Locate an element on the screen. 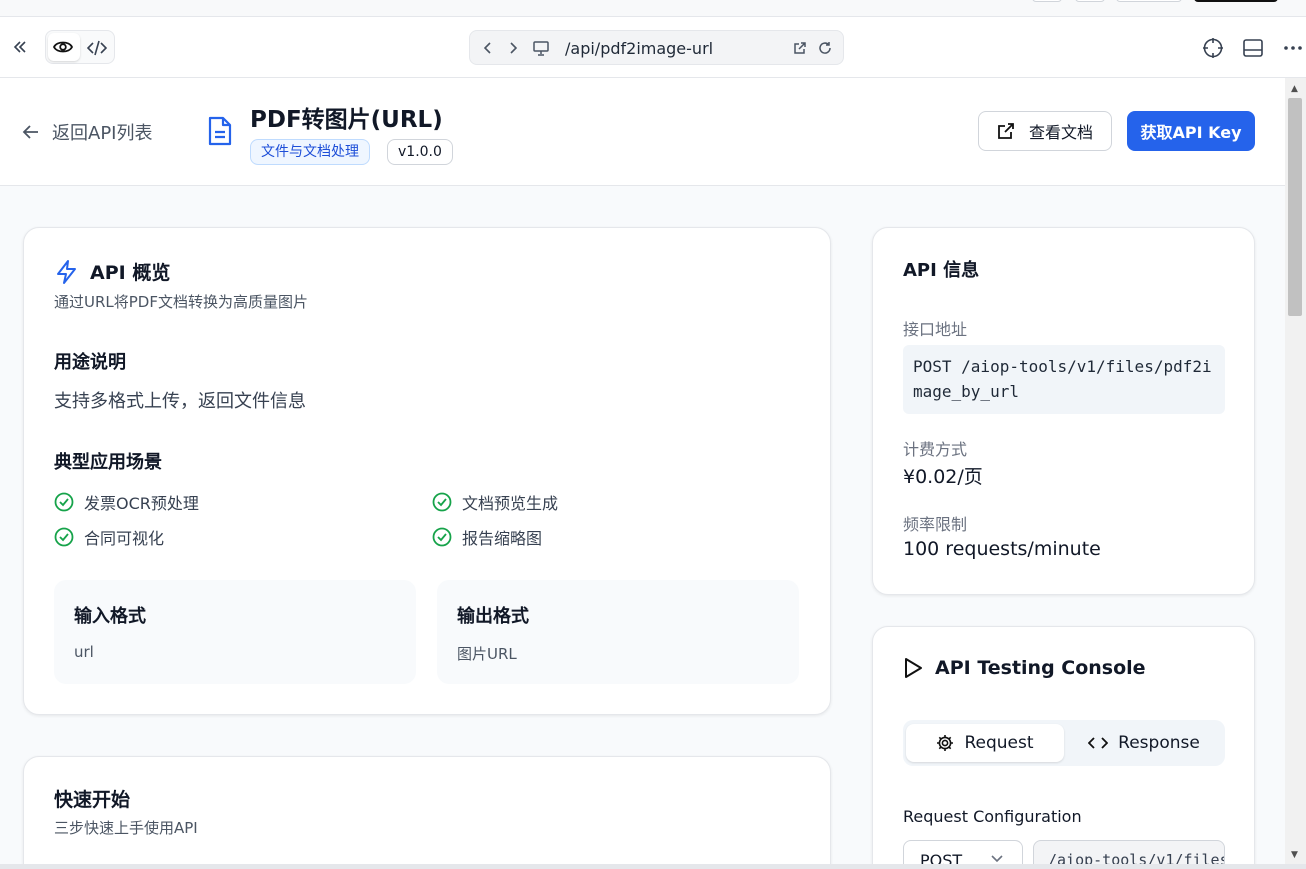 This screenshot has width=1306, height=869. output-format-box: 输出格式 图片URL is located at coordinates (618, 632).